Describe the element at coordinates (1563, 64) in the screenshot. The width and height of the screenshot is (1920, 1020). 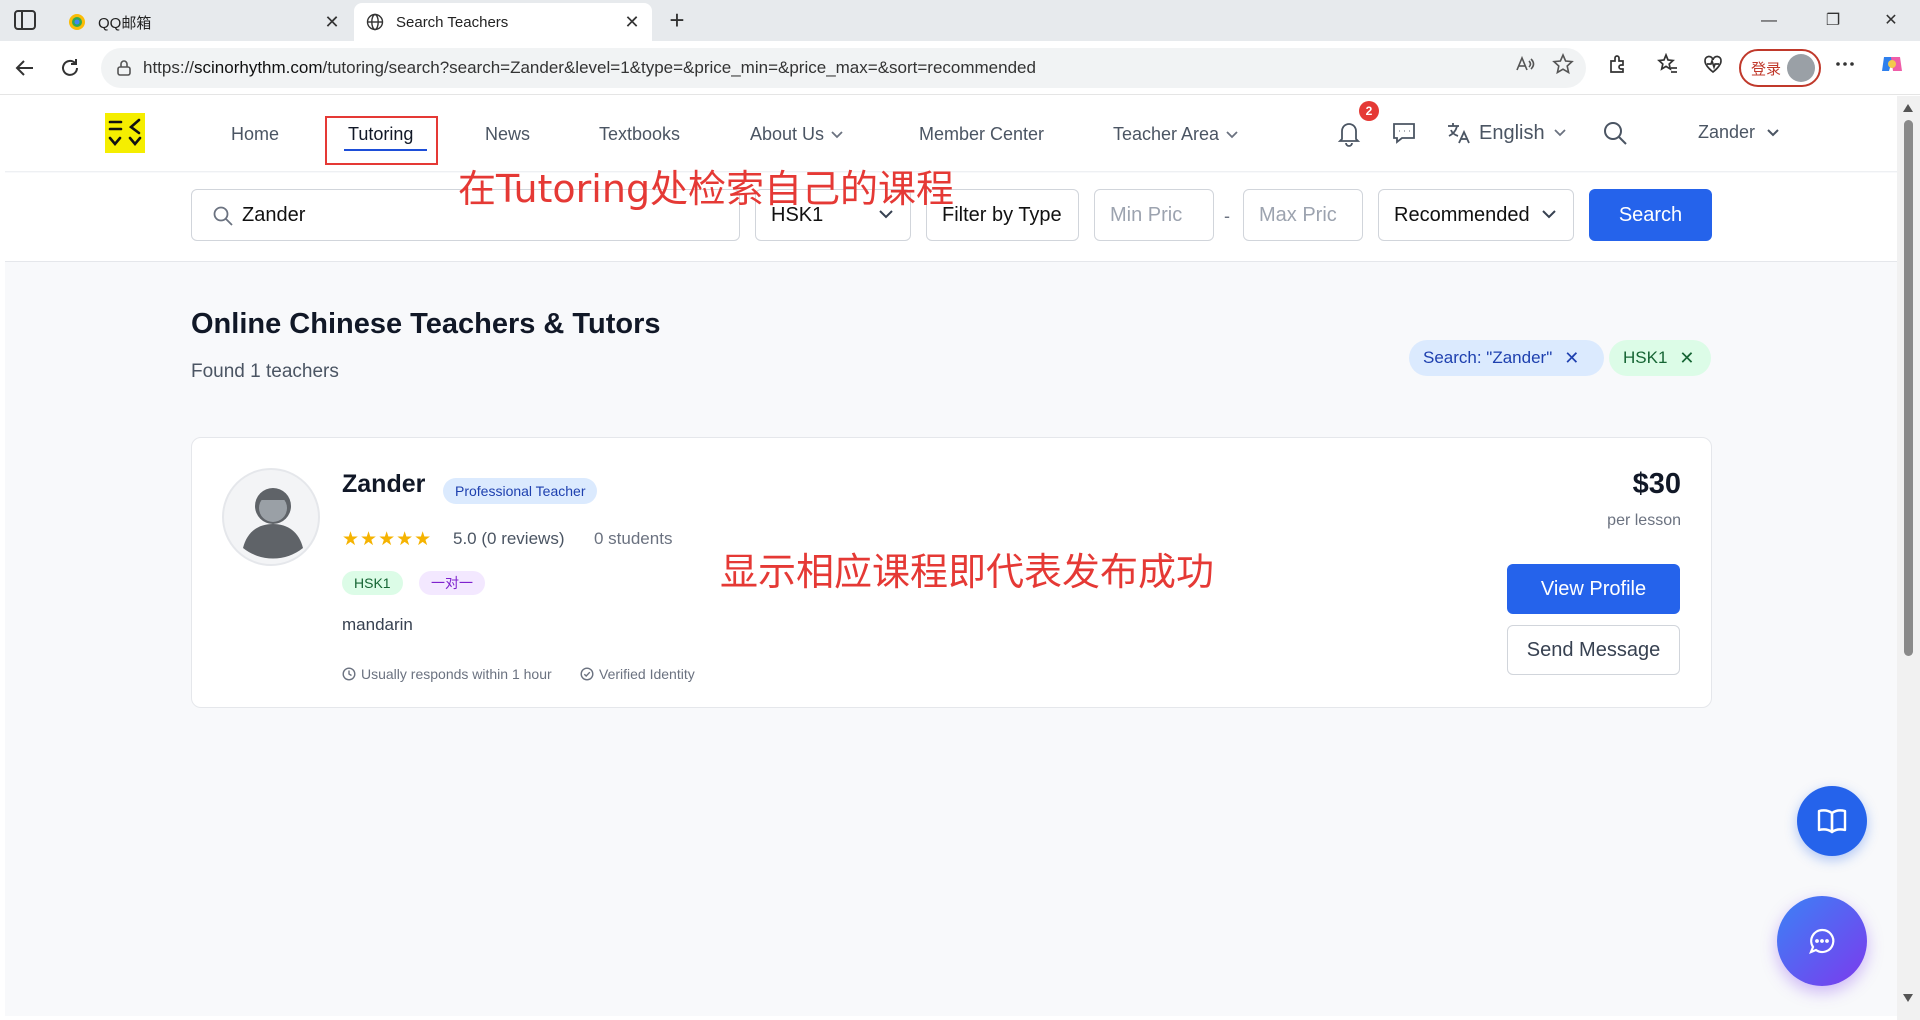
I see `star-icon` at that location.